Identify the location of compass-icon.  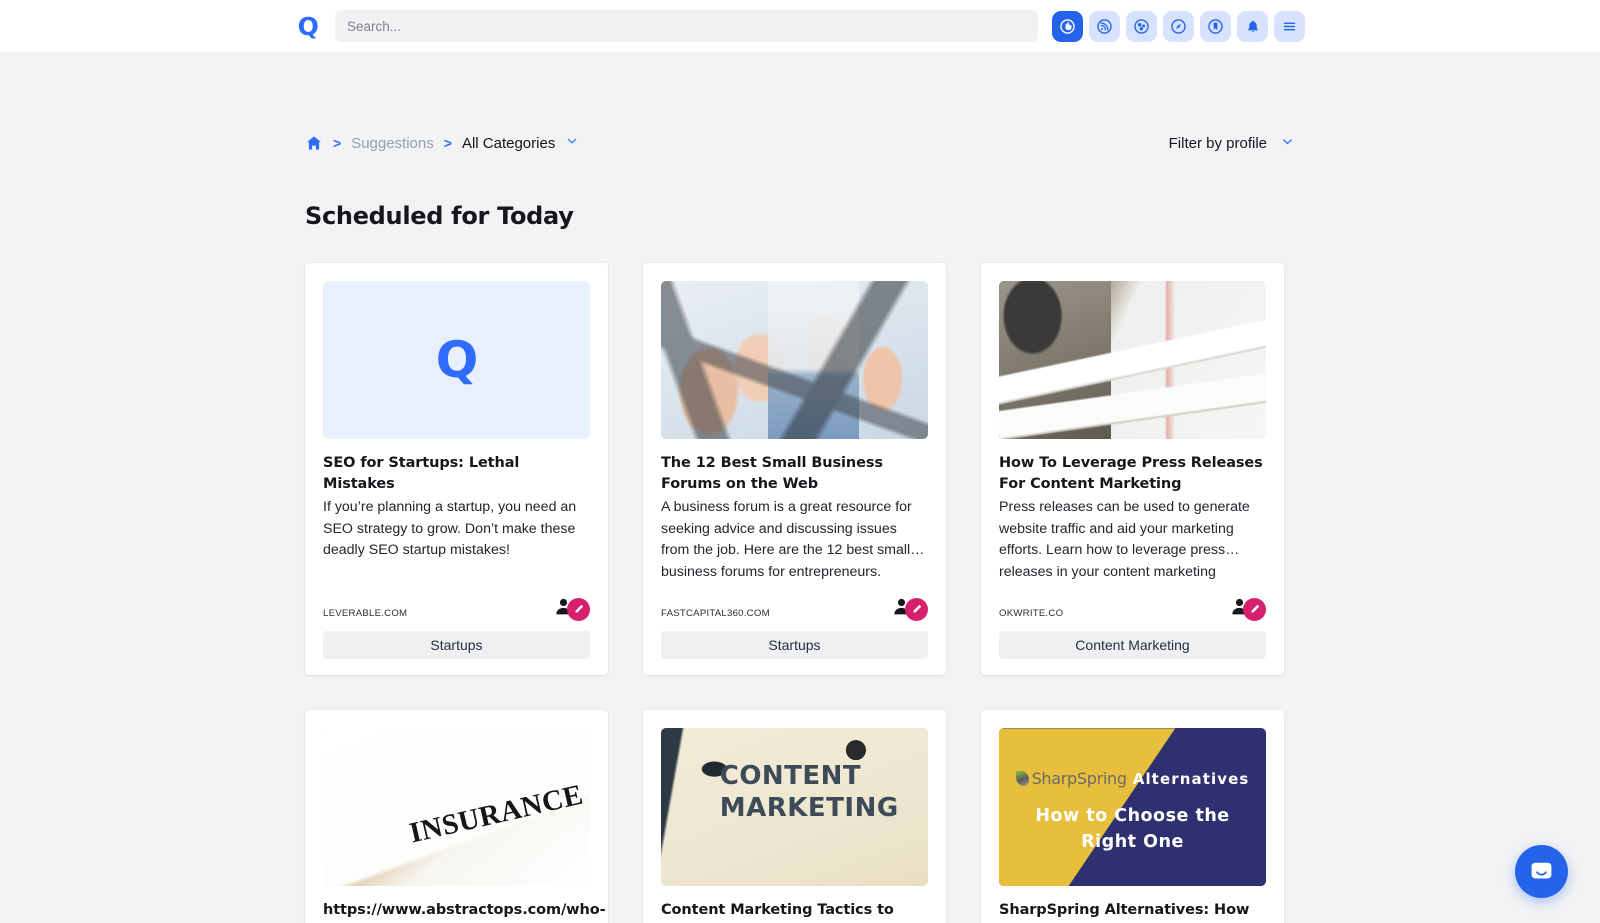
(1178, 26).